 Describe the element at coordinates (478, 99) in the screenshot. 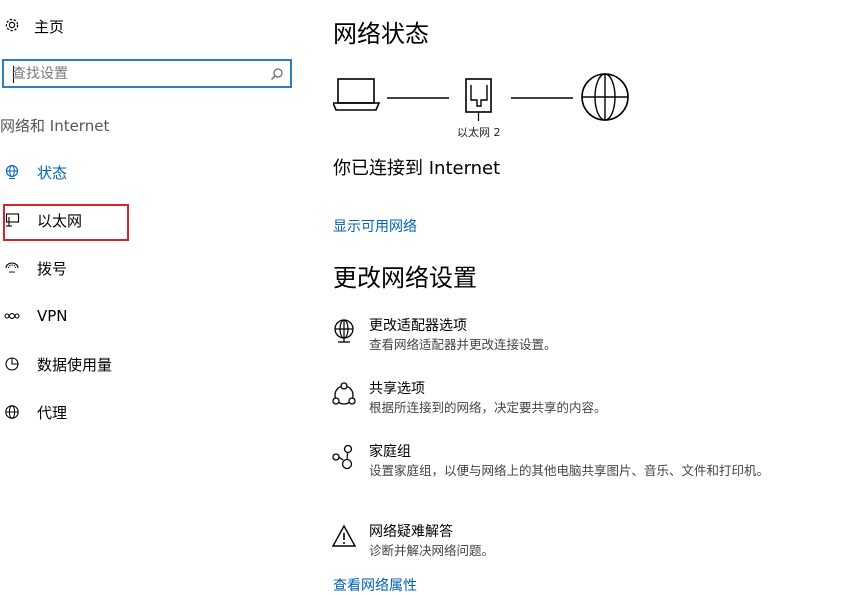

I see `ethernet-port-icon` at that location.